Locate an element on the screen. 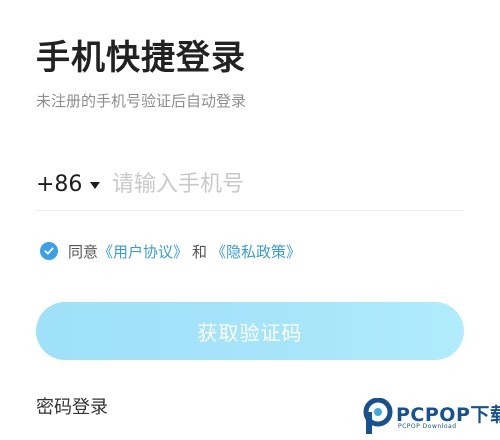 The height and width of the screenshot is (440, 500). watermark: PCPOP下载 PCPOP Download is located at coordinates (431, 417).